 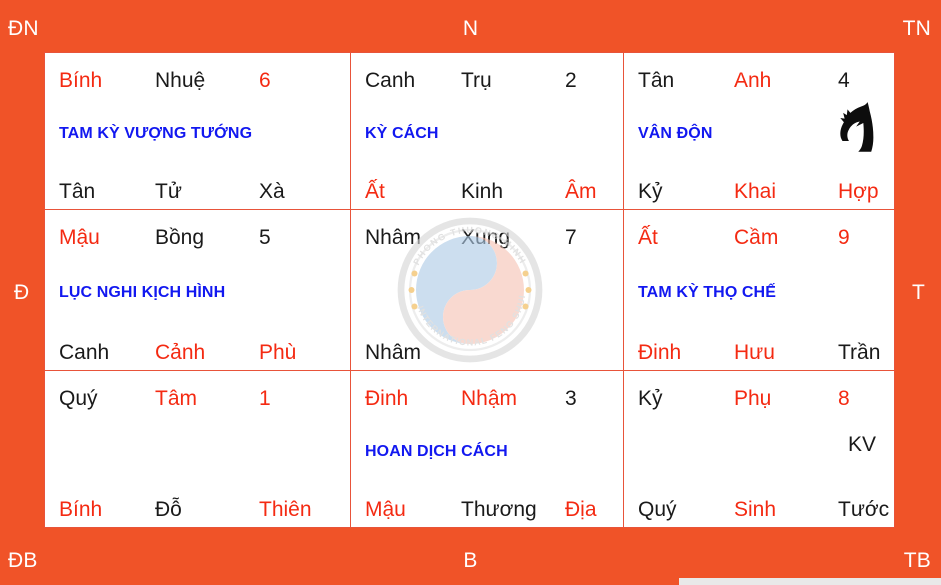 I want to click on earth-stem: Quý, so click(x=657, y=509).